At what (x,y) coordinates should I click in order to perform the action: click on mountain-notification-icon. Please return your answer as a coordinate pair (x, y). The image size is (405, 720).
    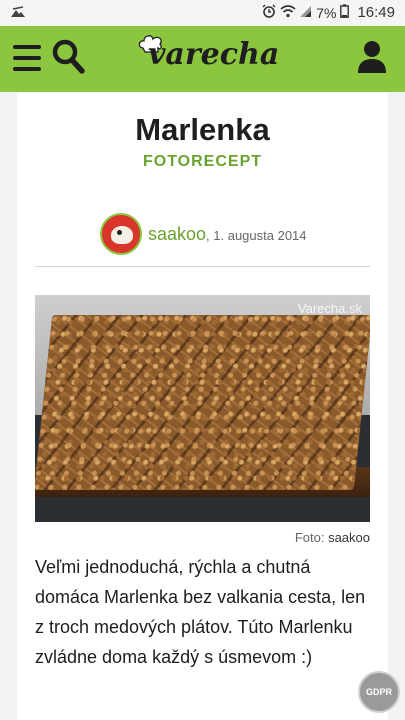
    Looking at the image, I should click on (18, 13).